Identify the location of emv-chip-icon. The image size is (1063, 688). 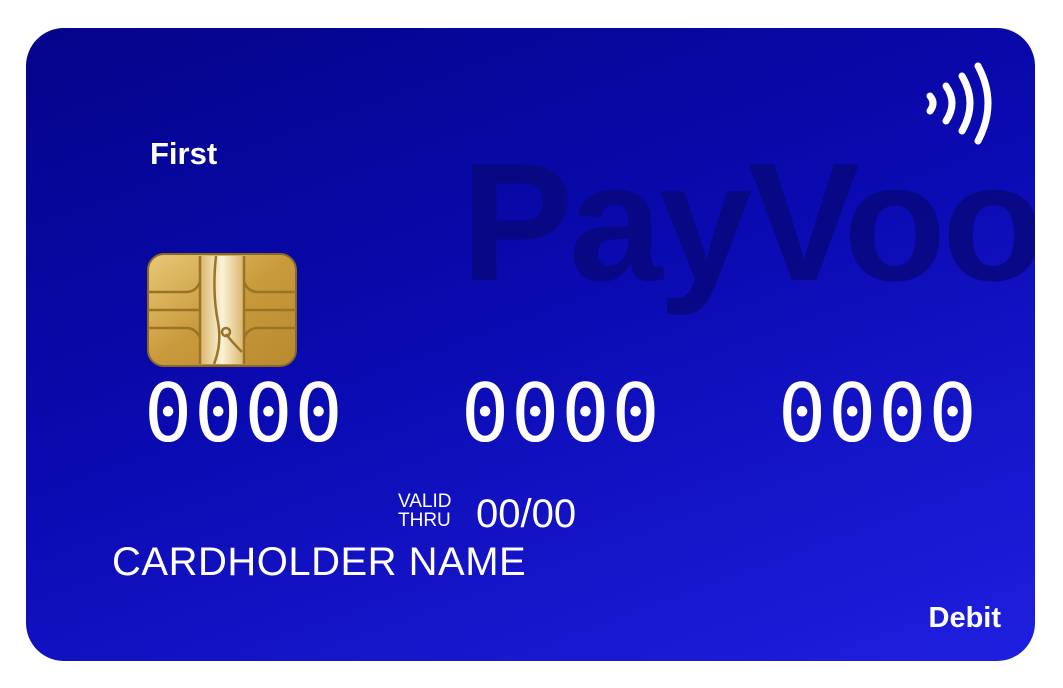
(222, 310).